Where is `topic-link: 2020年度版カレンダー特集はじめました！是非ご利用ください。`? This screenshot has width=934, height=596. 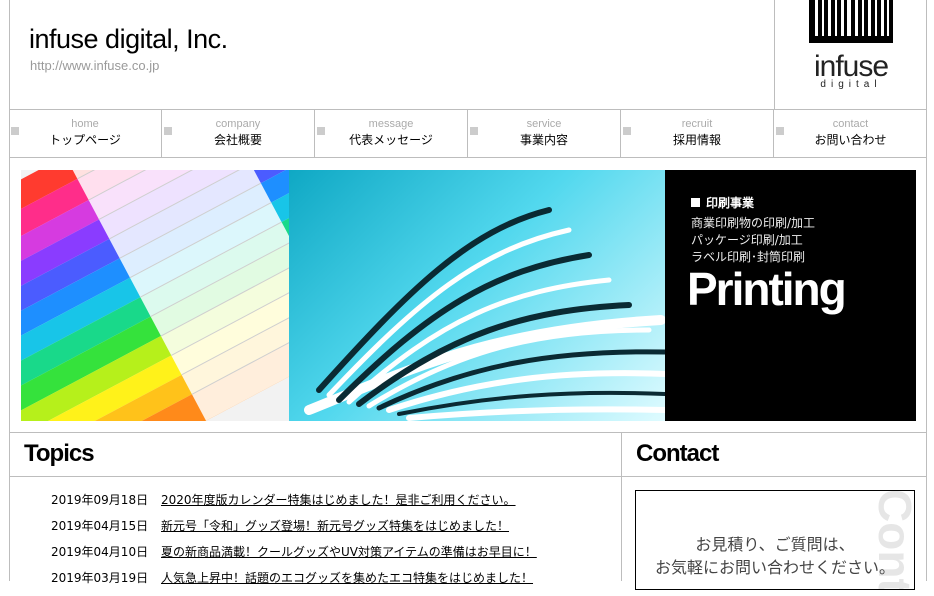 topic-link: 2020年度版カレンダー特集はじめました！是非ご利用ください。 is located at coordinates (338, 505).